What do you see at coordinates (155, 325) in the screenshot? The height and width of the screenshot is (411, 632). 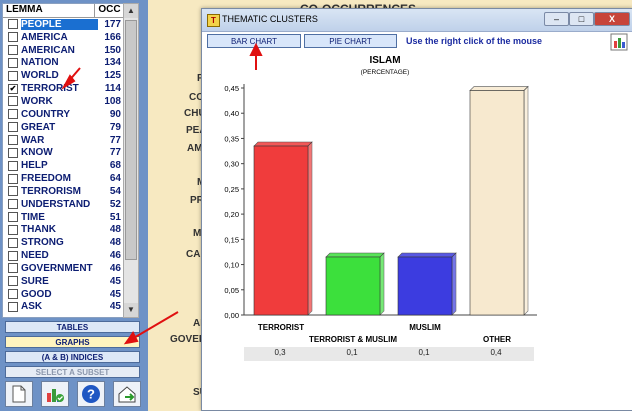 I see `annotation-arrow-graphs` at bounding box center [155, 325].